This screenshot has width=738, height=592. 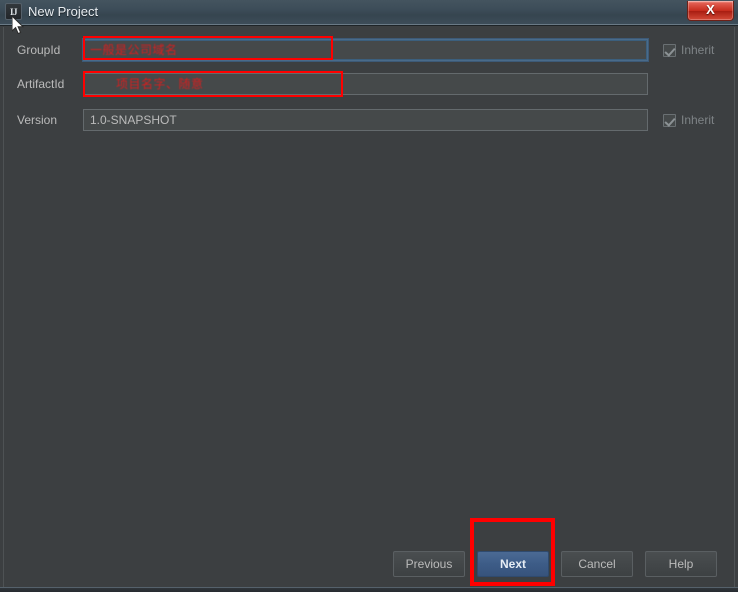 What do you see at coordinates (597, 564) in the screenshot?
I see `cancel-button: Cancel` at bounding box center [597, 564].